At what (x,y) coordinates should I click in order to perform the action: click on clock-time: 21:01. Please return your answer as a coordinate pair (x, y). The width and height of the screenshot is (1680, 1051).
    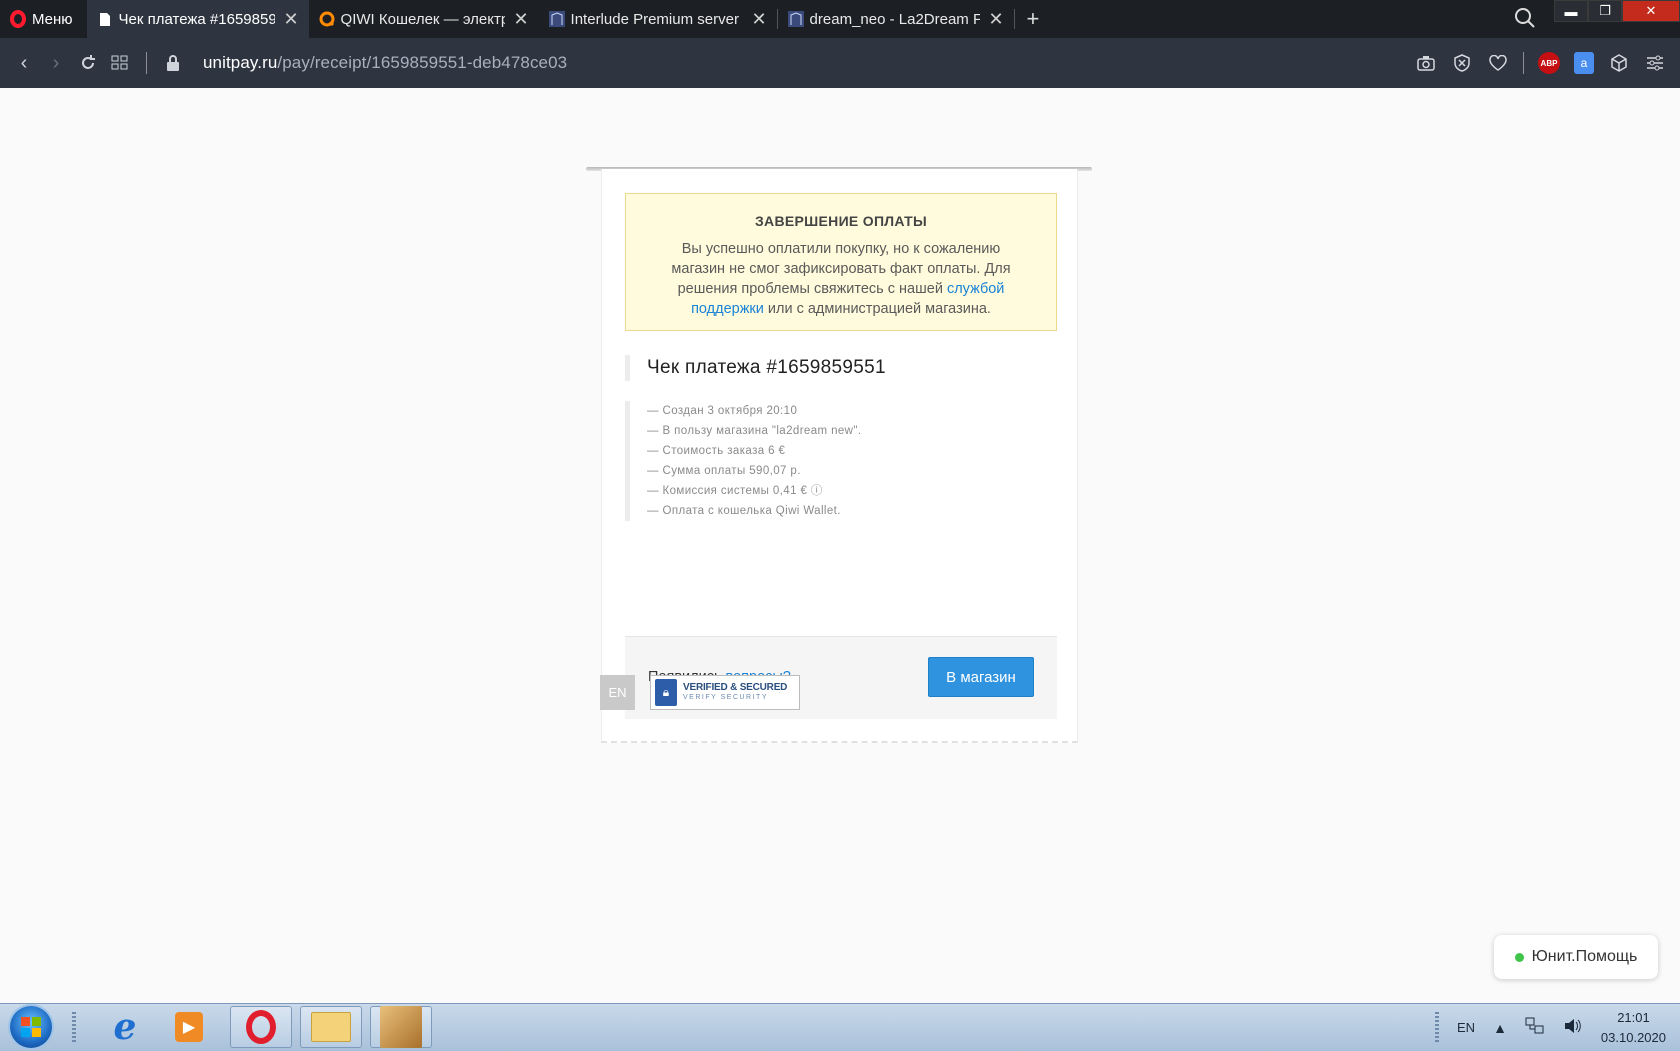
    Looking at the image, I should click on (1633, 1017).